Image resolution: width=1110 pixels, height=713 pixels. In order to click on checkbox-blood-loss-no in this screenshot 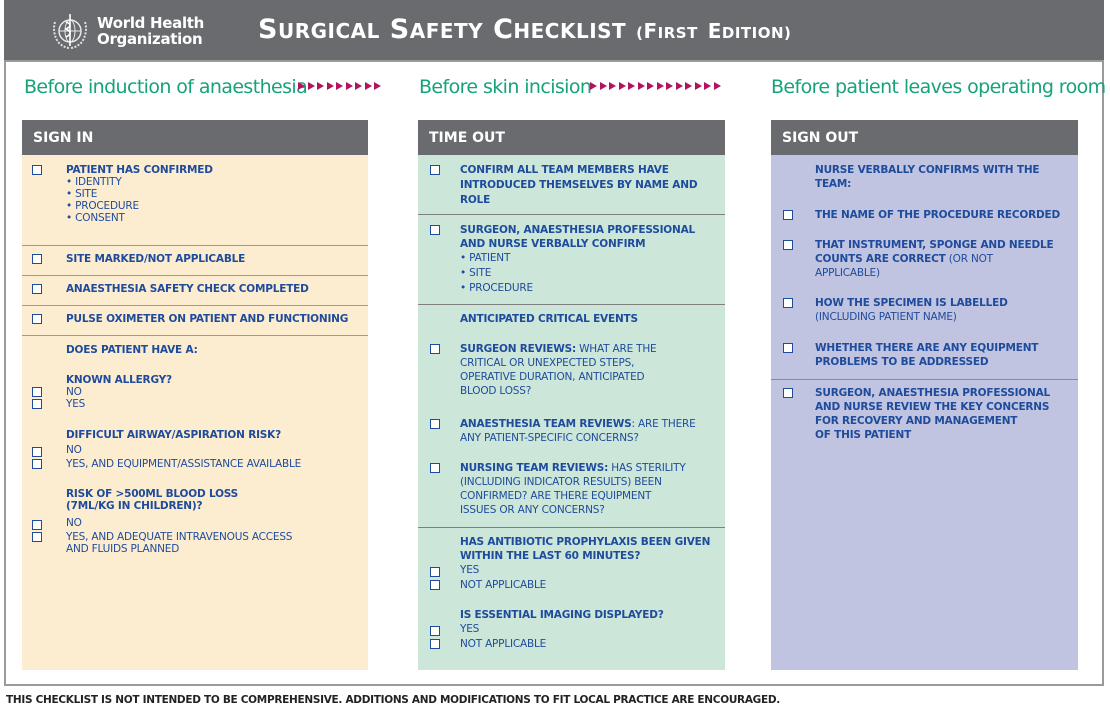, I will do `click(37, 525)`.